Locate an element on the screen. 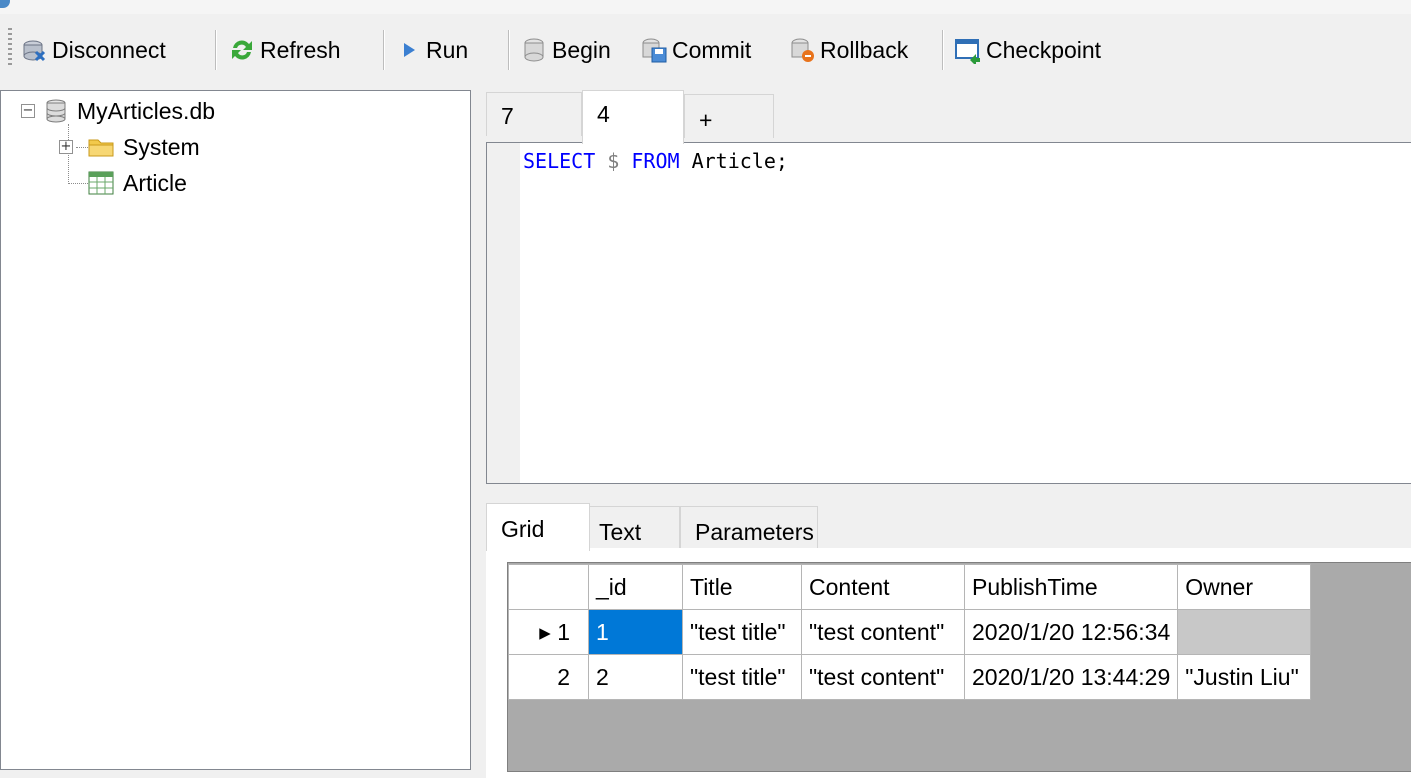 The image size is (1411, 778). column-header-title: Title is located at coordinates (742, 587).